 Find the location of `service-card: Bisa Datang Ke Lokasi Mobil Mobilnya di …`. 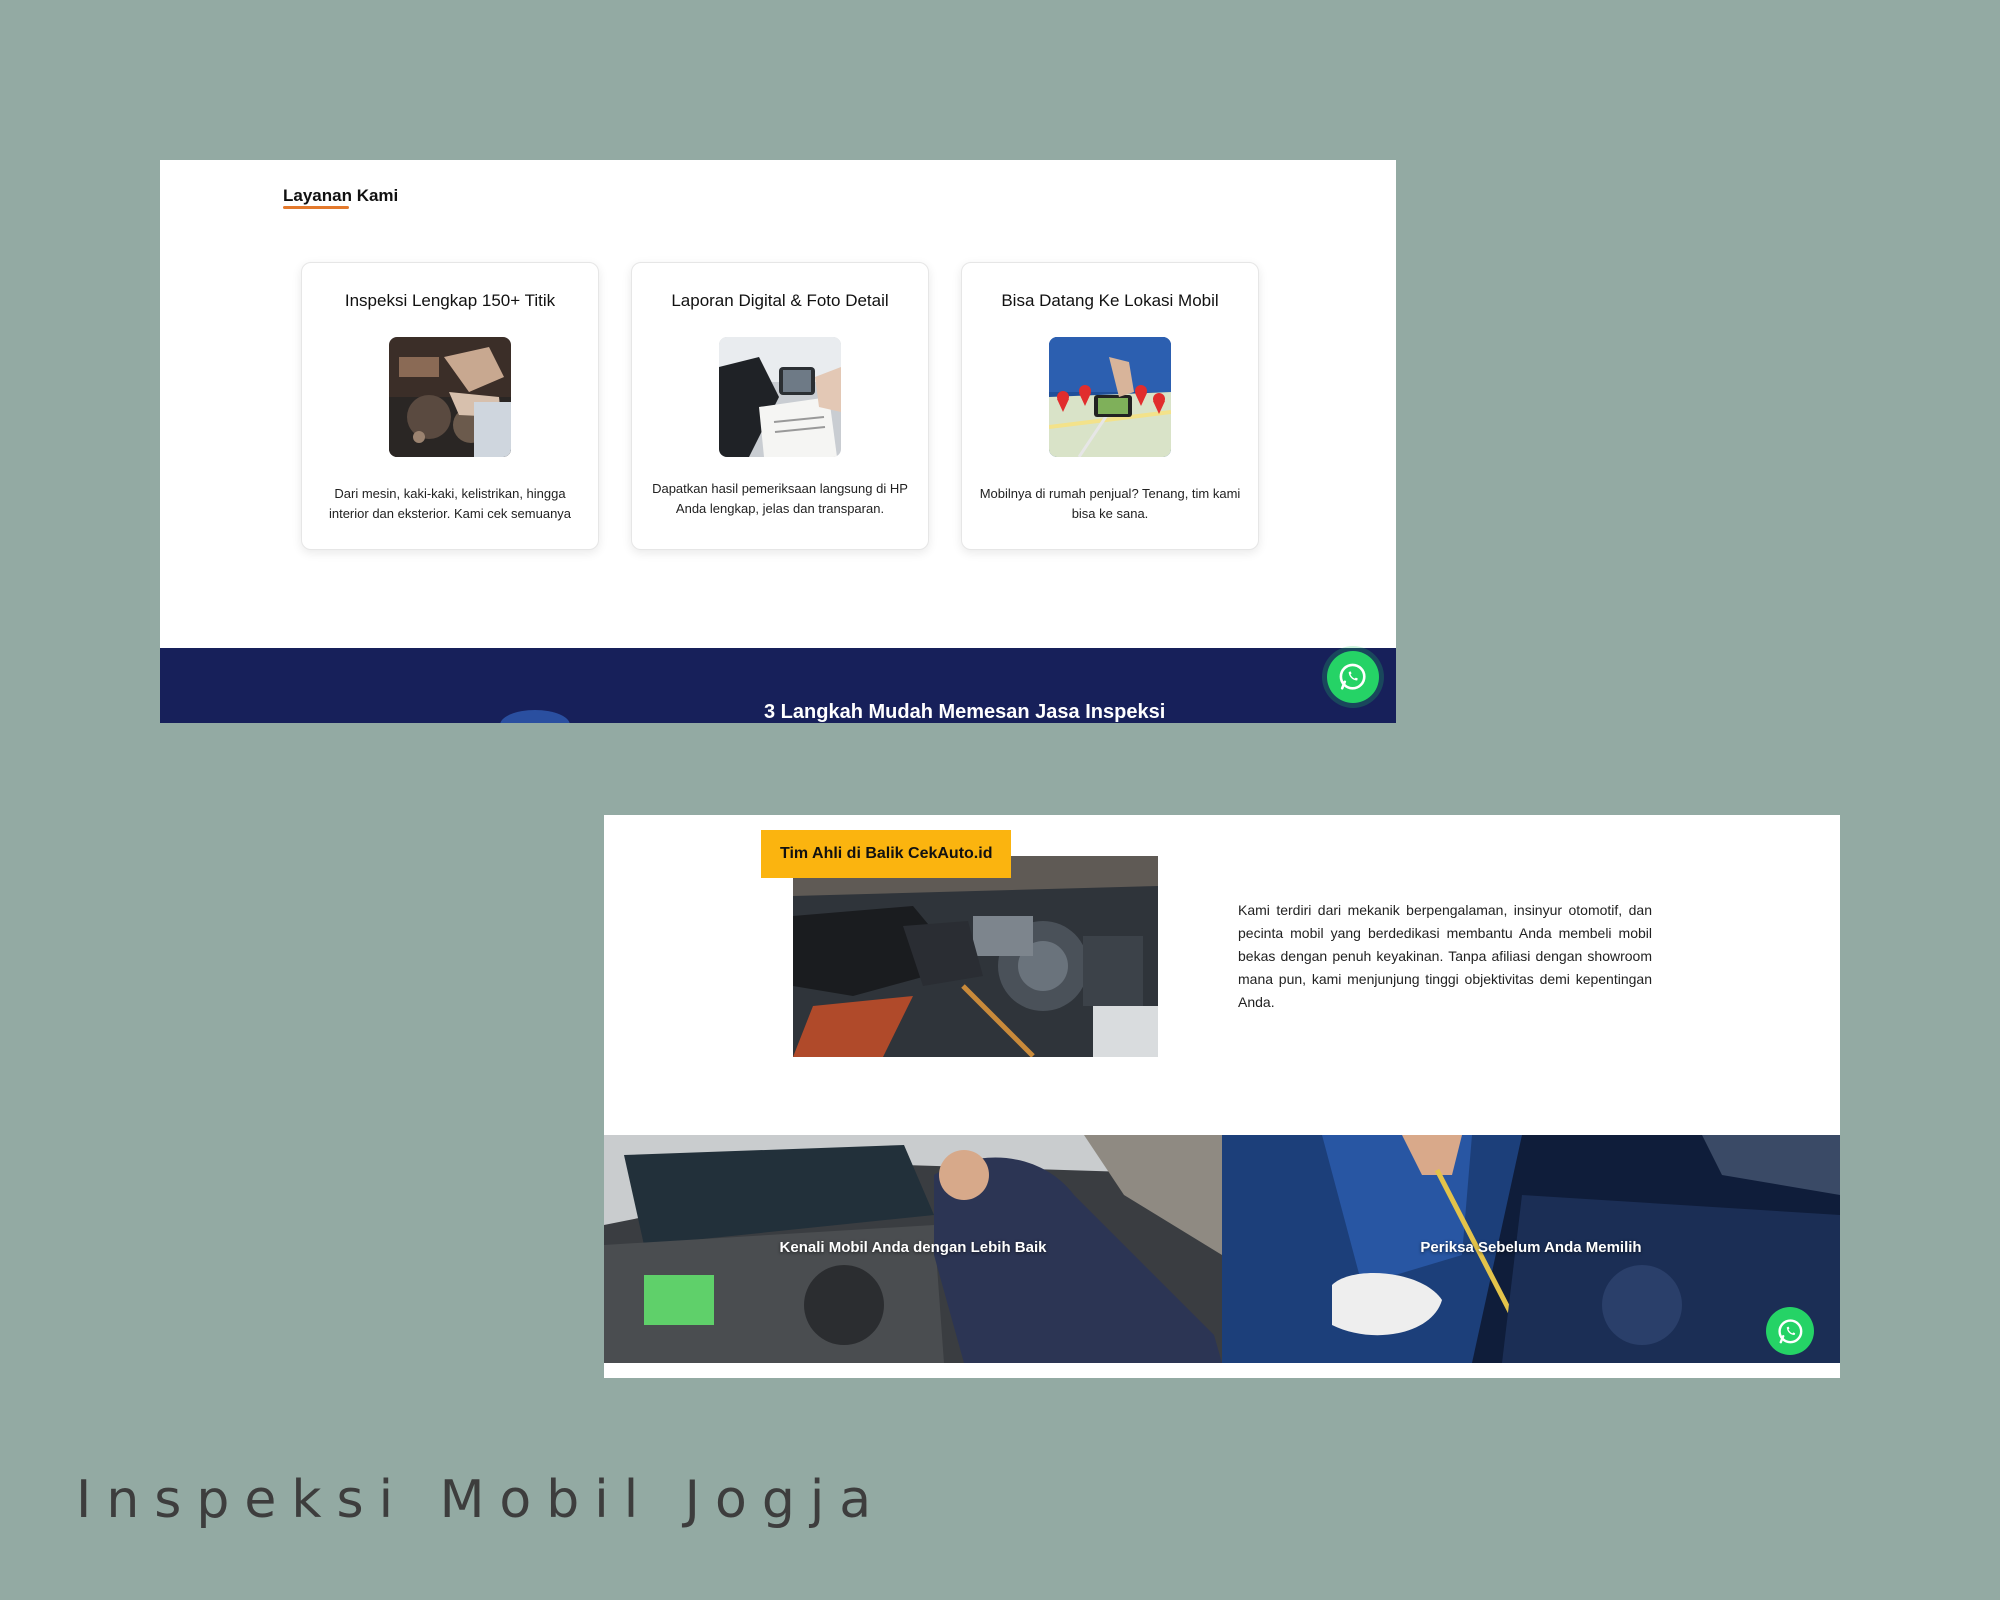

service-card: Bisa Datang Ke Lokasi Mobil Mobilnya di … is located at coordinates (1110, 406).